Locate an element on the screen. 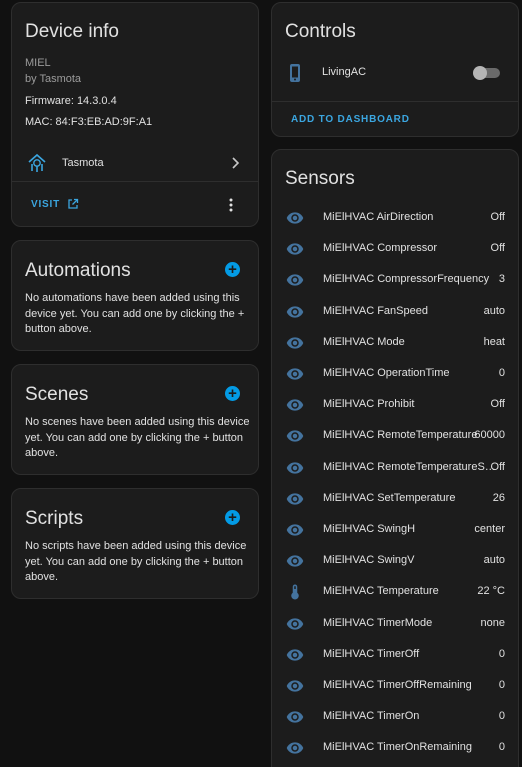  thermometer-icon is located at coordinates (295, 592).